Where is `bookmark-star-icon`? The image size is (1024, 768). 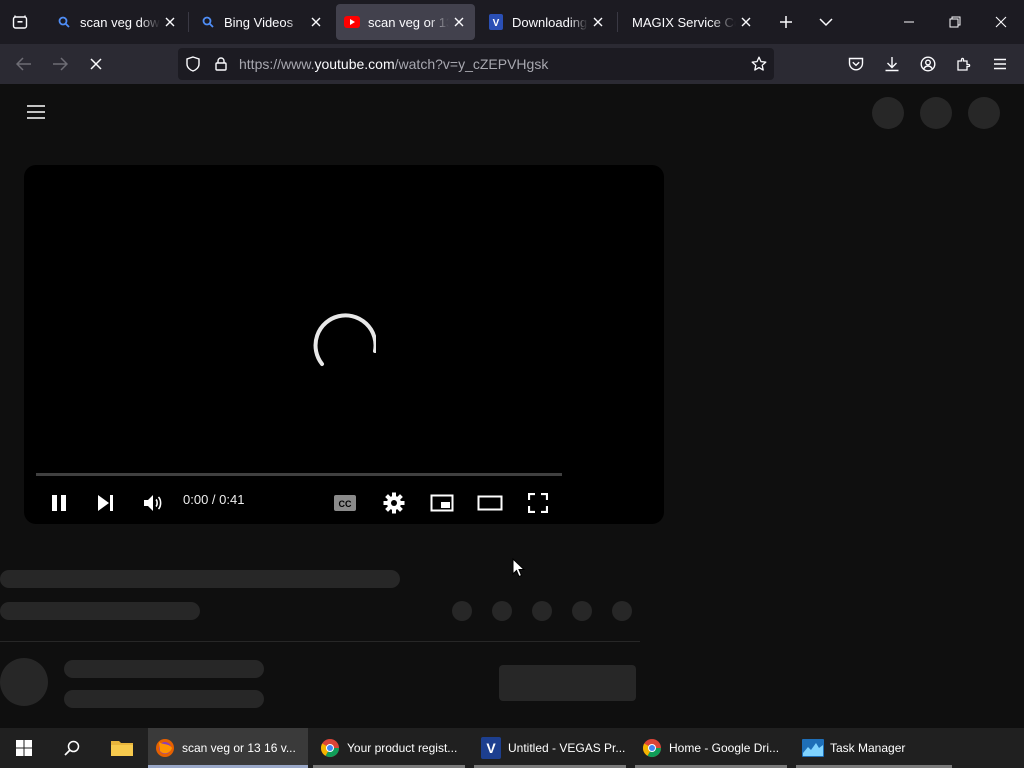
bookmark-star-icon is located at coordinates (759, 64).